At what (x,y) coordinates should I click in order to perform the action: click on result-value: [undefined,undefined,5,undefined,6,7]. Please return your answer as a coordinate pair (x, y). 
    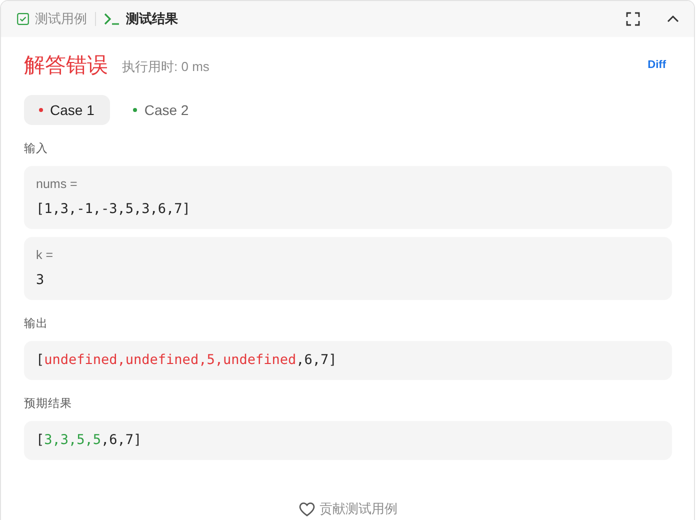
    Looking at the image, I should click on (187, 360).